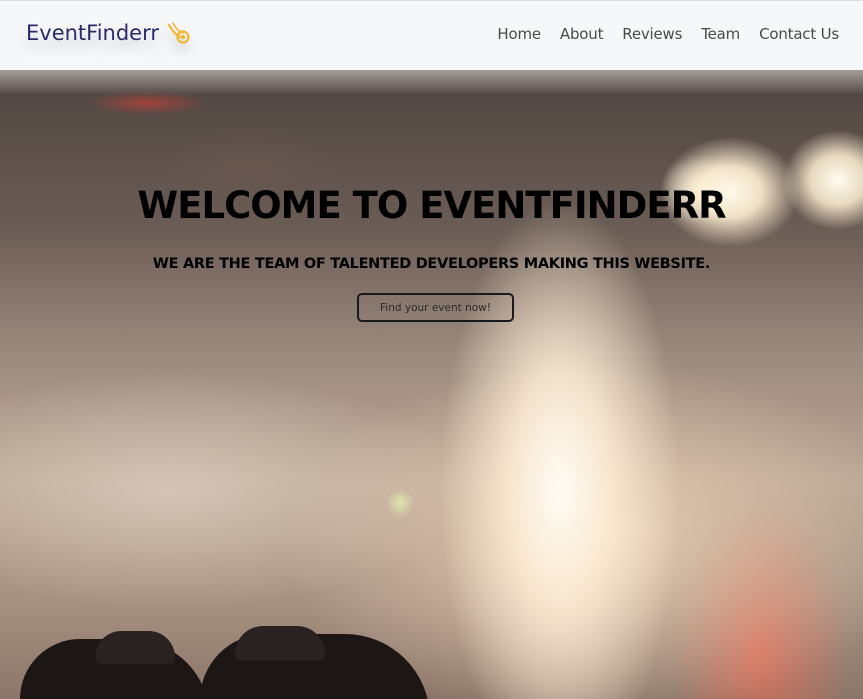 The width and height of the screenshot is (863, 699). I want to click on brand-logo: EventFinderr, so click(109, 33).